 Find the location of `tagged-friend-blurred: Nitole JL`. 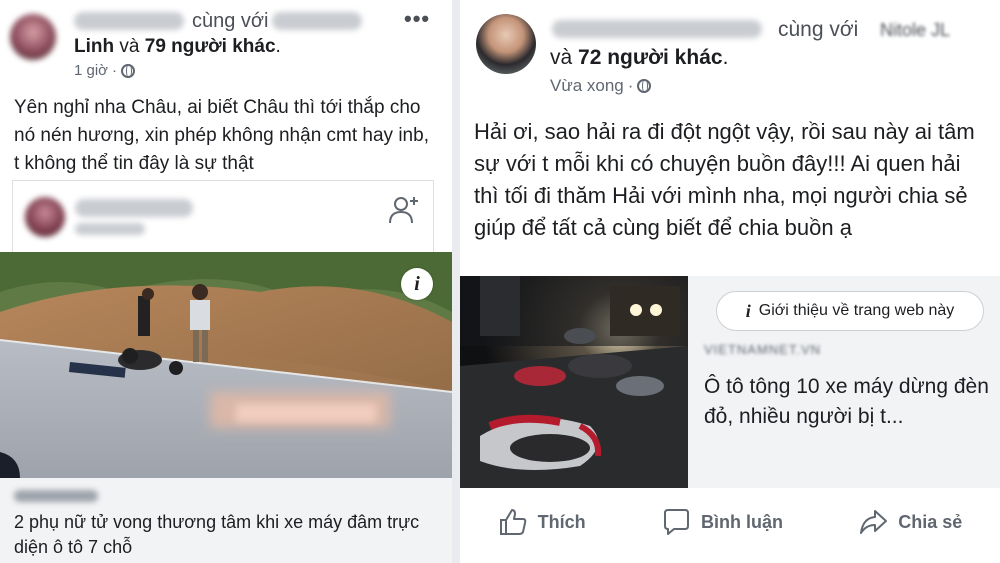

tagged-friend-blurred: Nitole JL is located at coordinates (915, 30).